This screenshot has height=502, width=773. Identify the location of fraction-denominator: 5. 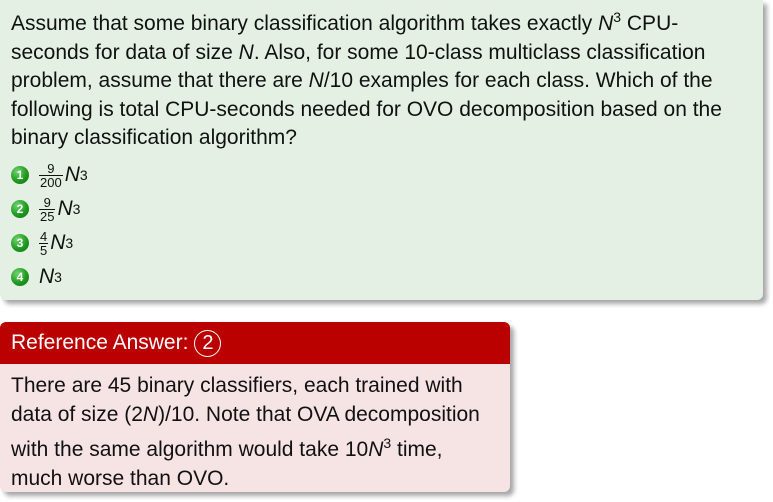
(44, 250).